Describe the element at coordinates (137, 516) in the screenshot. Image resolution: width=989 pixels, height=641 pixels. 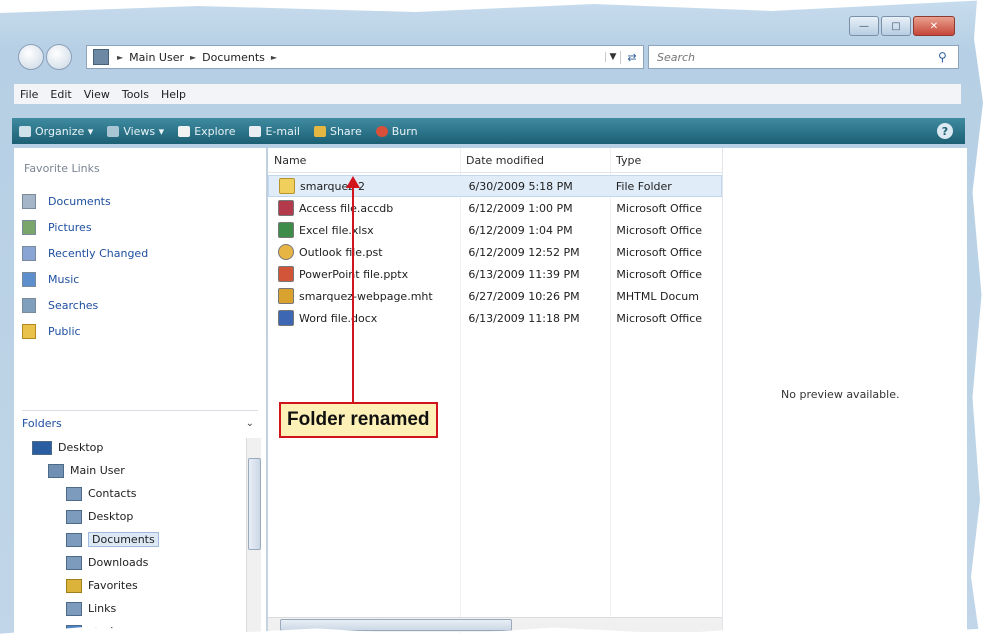
I see `tree-item-desktop-sub: Desktop` at that location.